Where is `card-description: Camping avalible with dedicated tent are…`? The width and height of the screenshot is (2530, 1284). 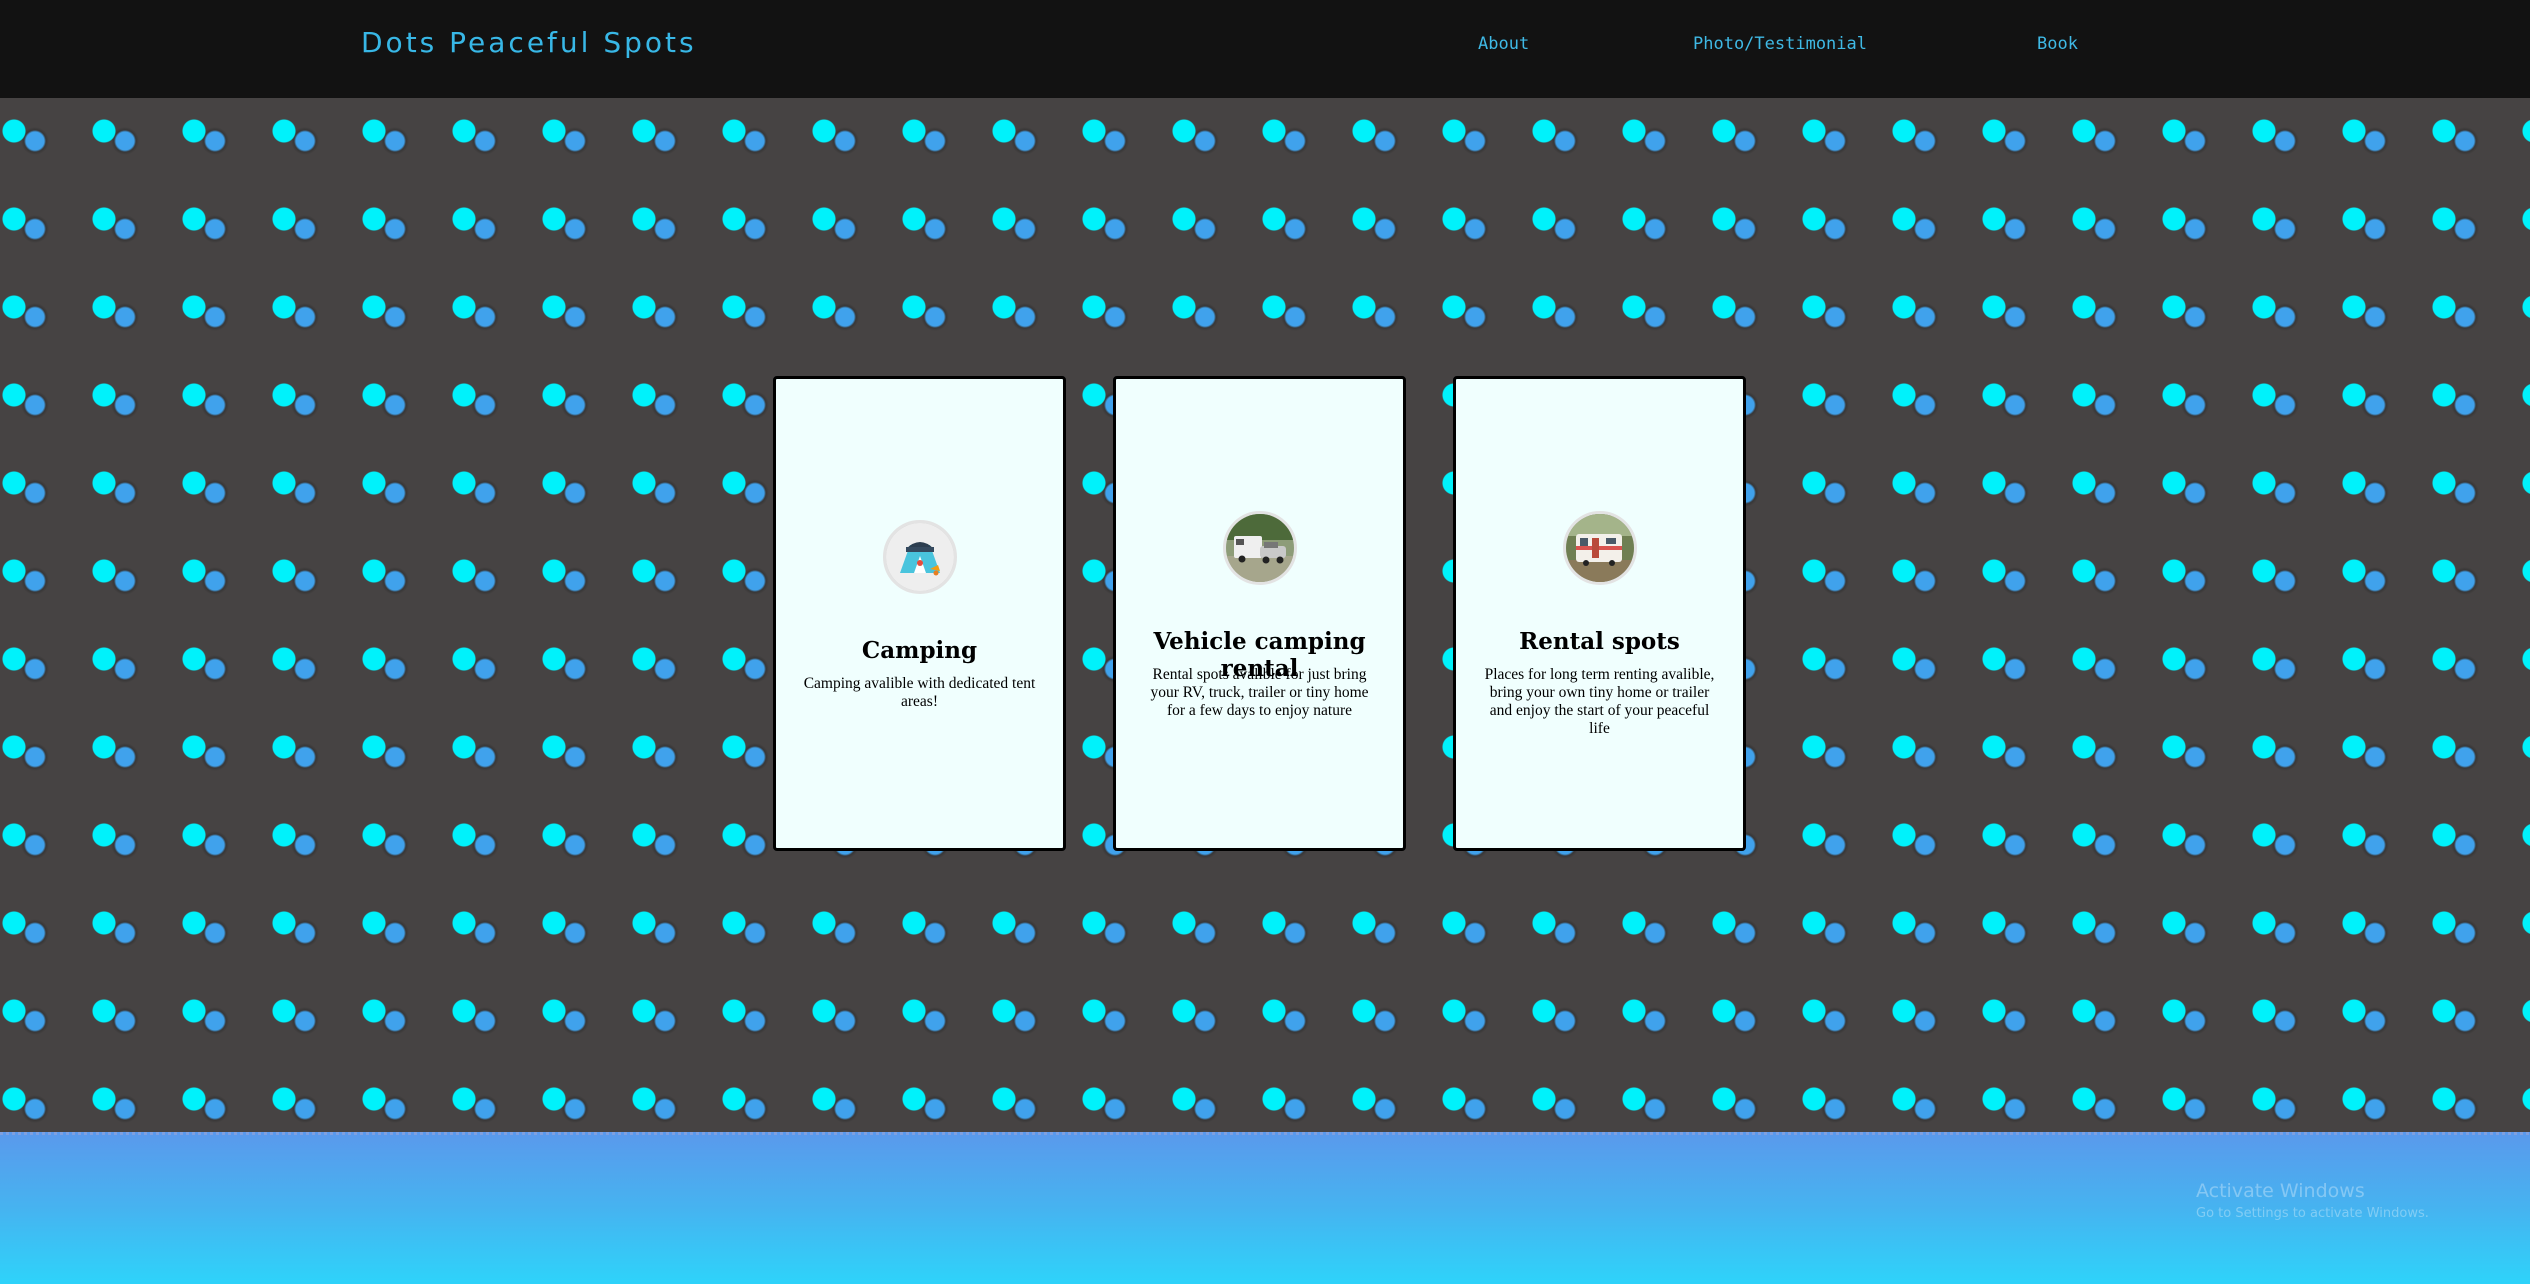 card-description: Camping avalible with dedicated tent are… is located at coordinates (919, 692).